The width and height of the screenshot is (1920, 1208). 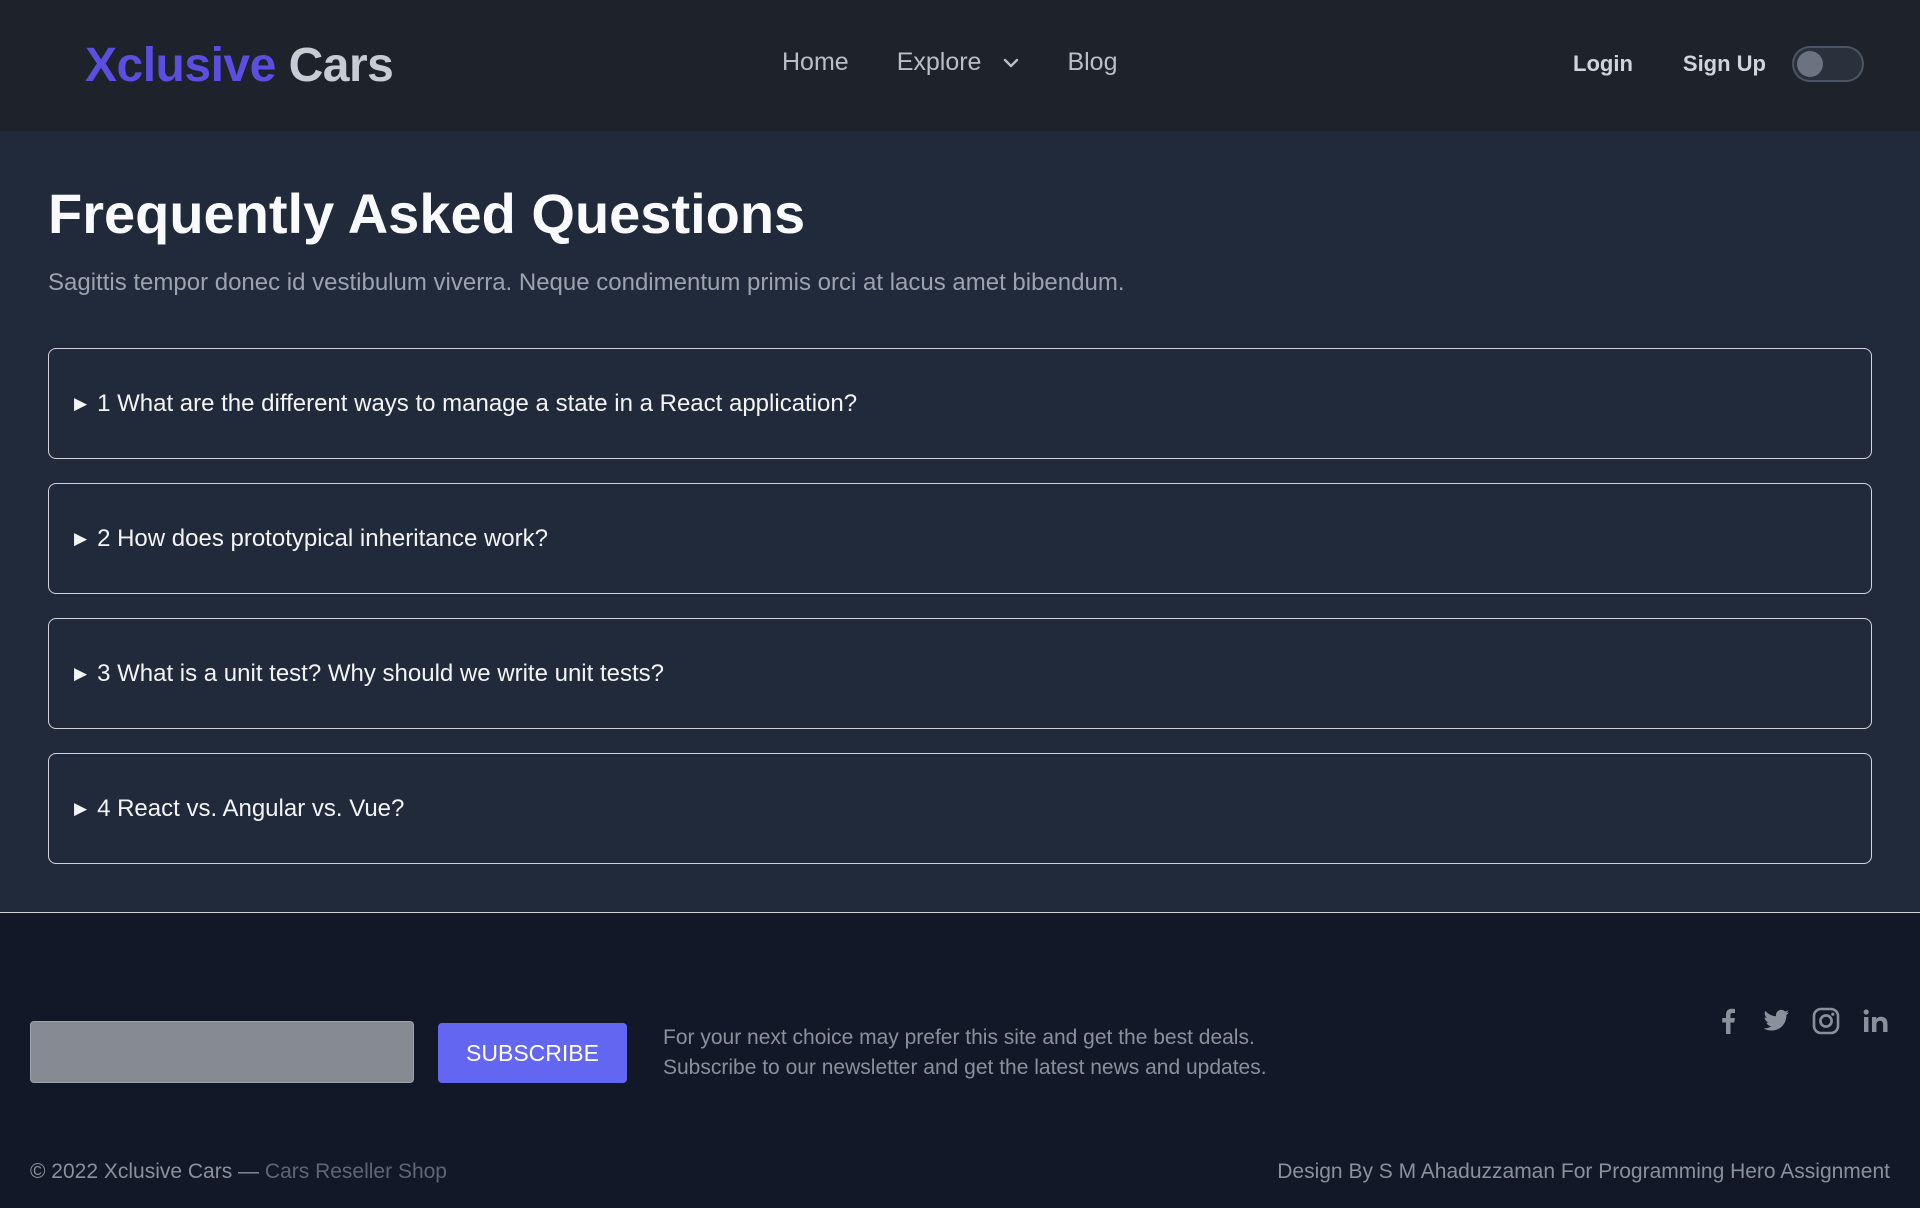 I want to click on chevron-down-icon, so click(x=1011, y=62).